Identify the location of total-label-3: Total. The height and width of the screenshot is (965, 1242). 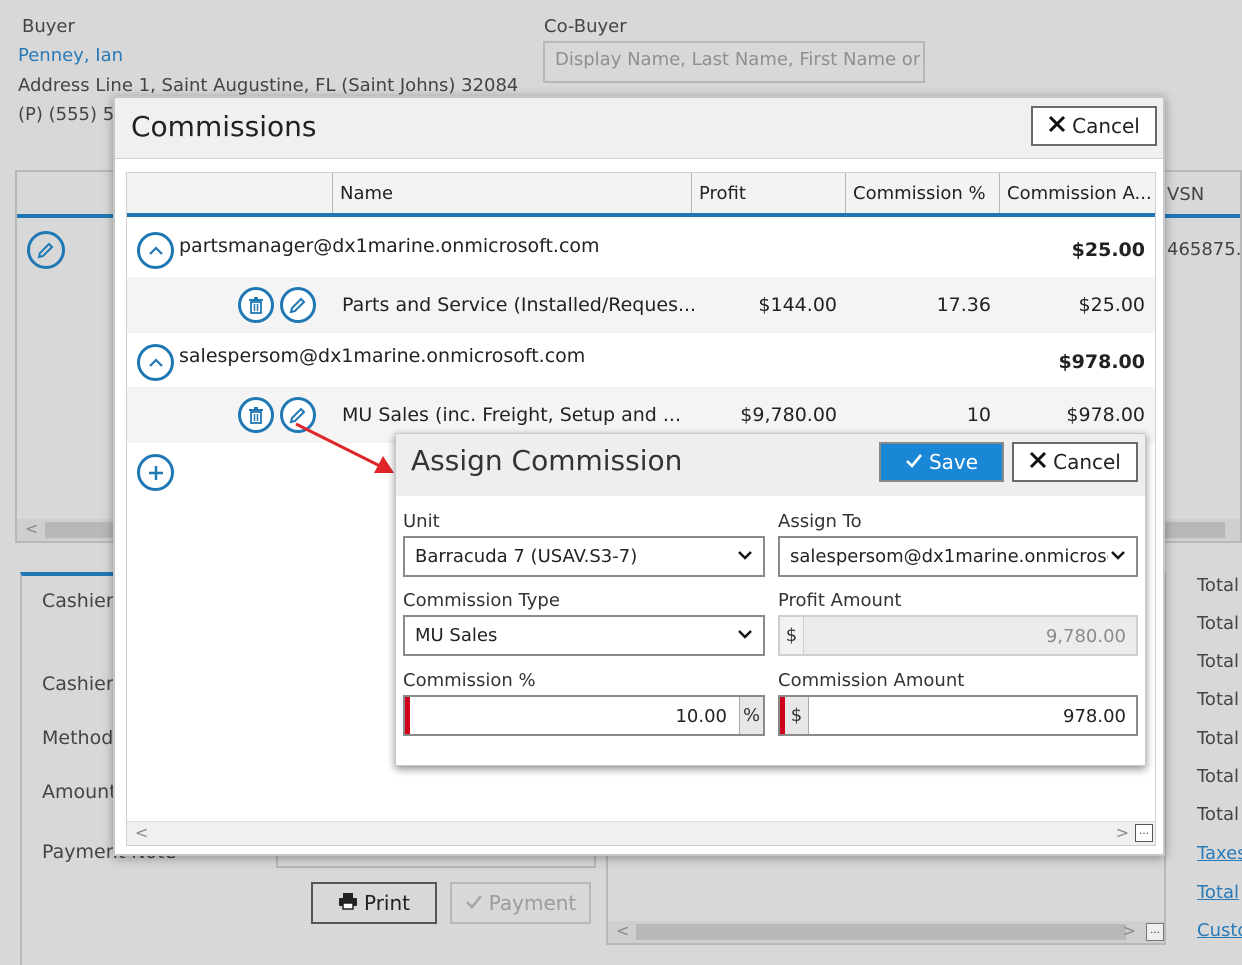
(1218, 661).